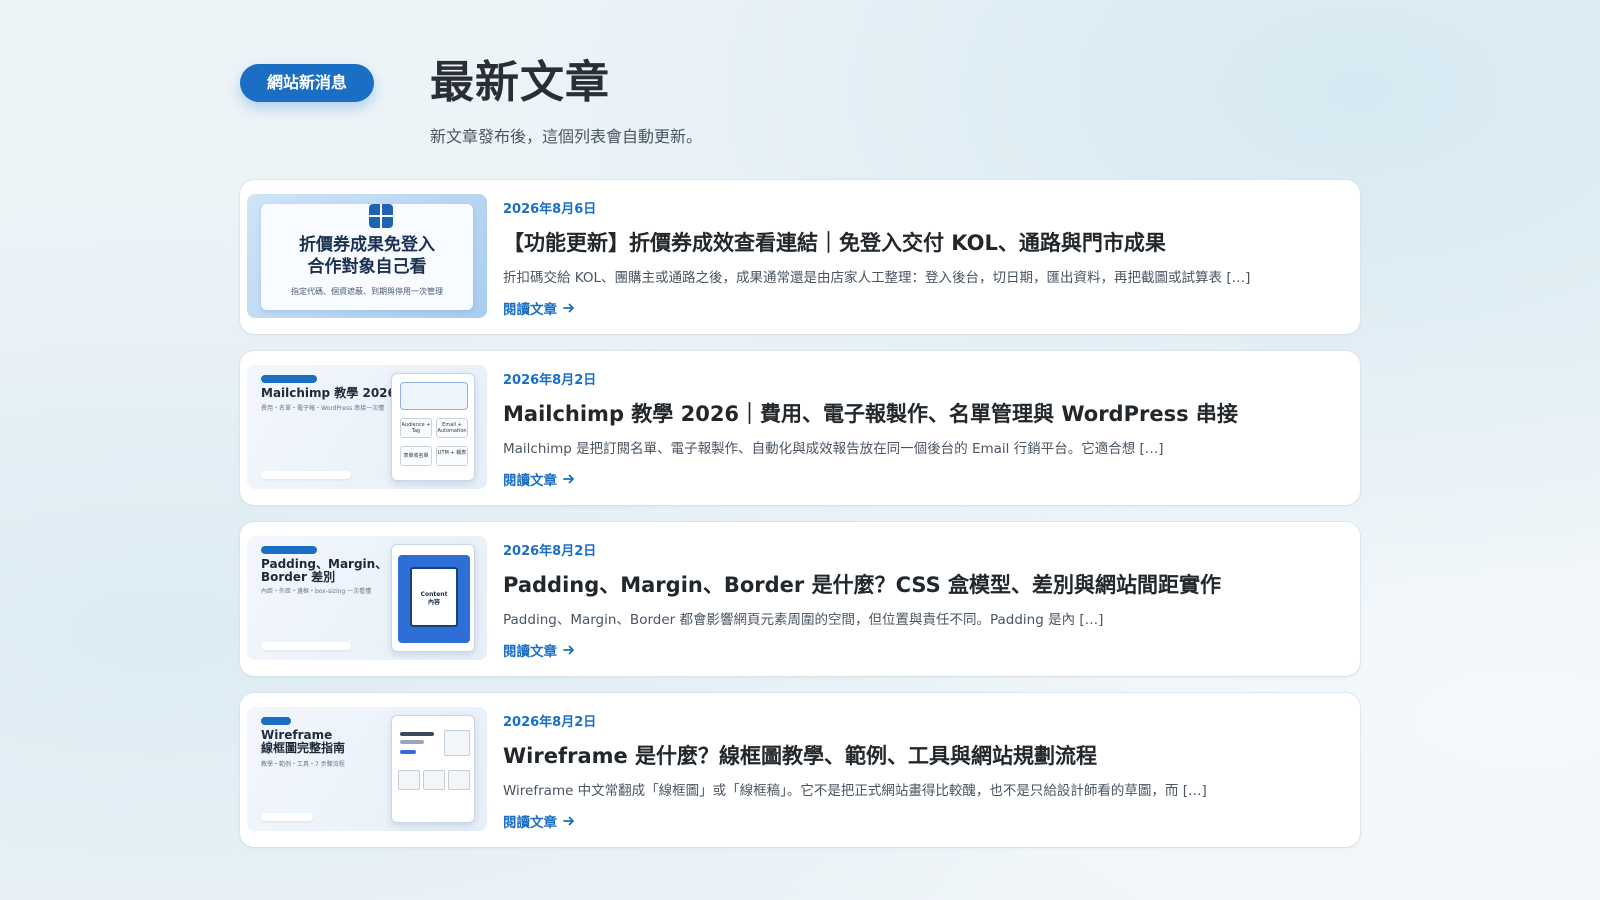 The image size is (1600, 900). I want to click on post-thumbnail: Wireframe 線框圖完整指南 教學・範例・工具・7 步驟流程, so click(367, 769).